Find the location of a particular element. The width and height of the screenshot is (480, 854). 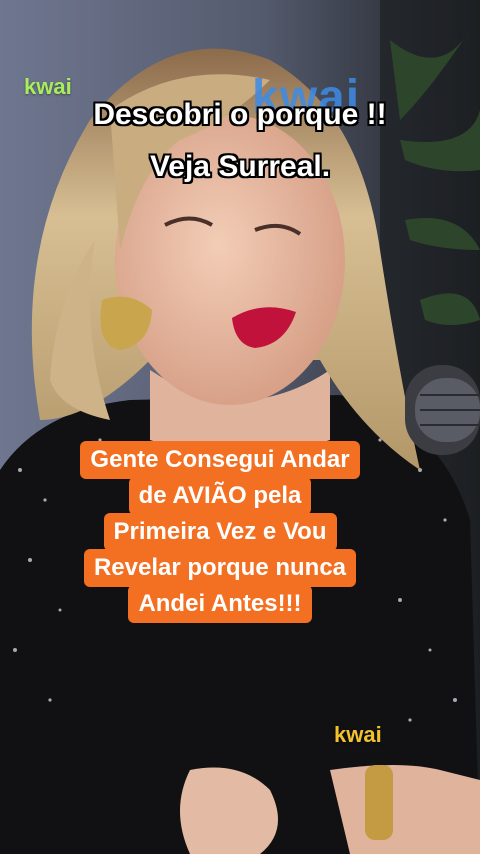

caption-line-2: Veja Surreal. is located at coordinates (240, 166).